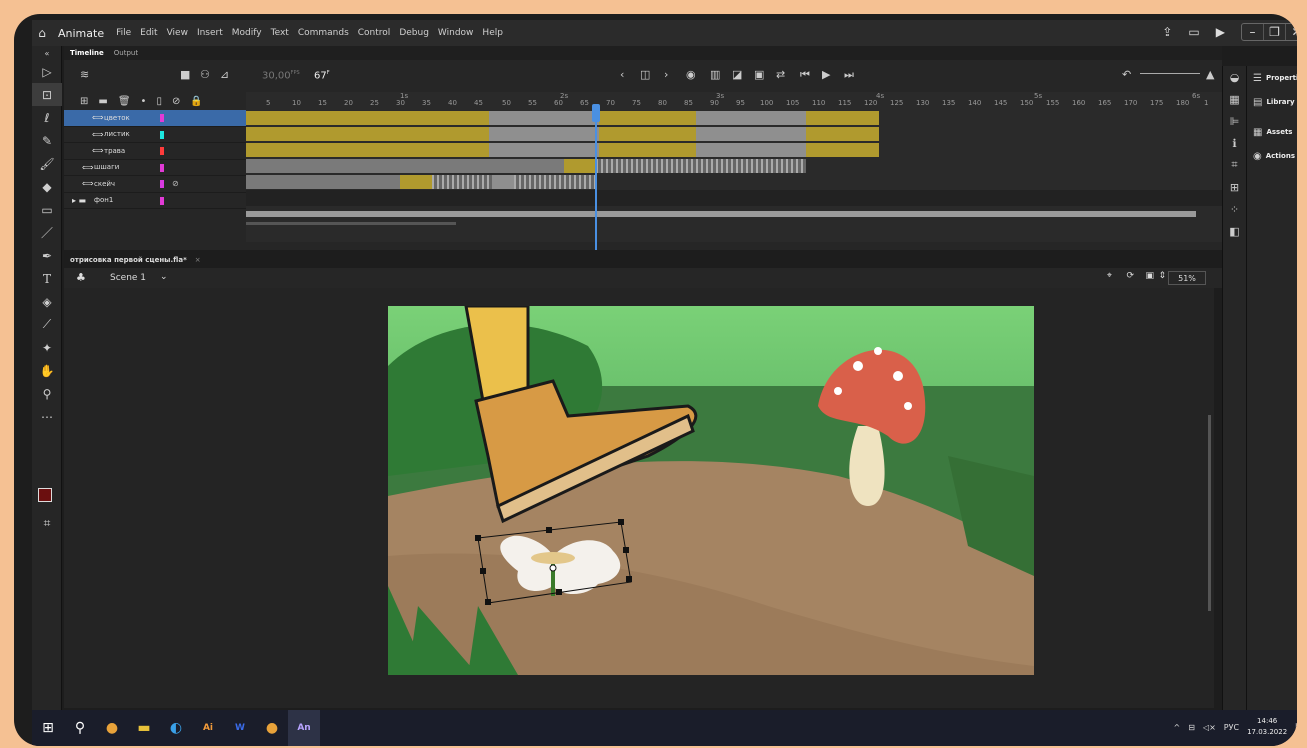 The image size is (1307, 748). Describe the element at coordinates (123, 33) in the screenshot. I see `menu-file: File` at that location.